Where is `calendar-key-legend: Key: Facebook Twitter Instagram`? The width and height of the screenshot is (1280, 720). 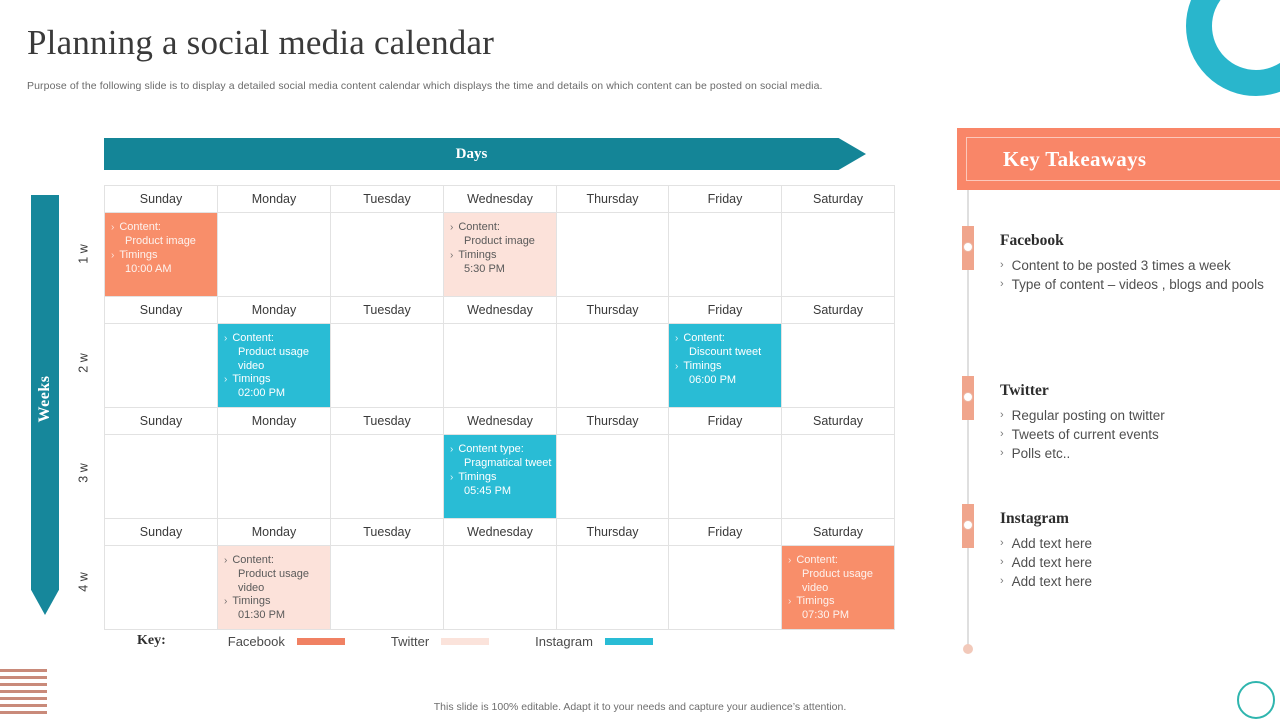 calendar-key-legend: Key: Facebook Twitter Instagram is located at coordinates (418, 641).